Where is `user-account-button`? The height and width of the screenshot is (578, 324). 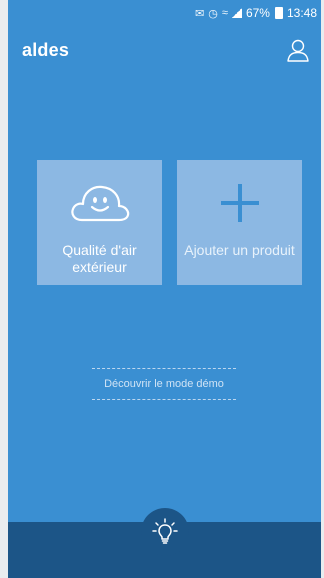 user-account-button is located at coordinates (298, 51).